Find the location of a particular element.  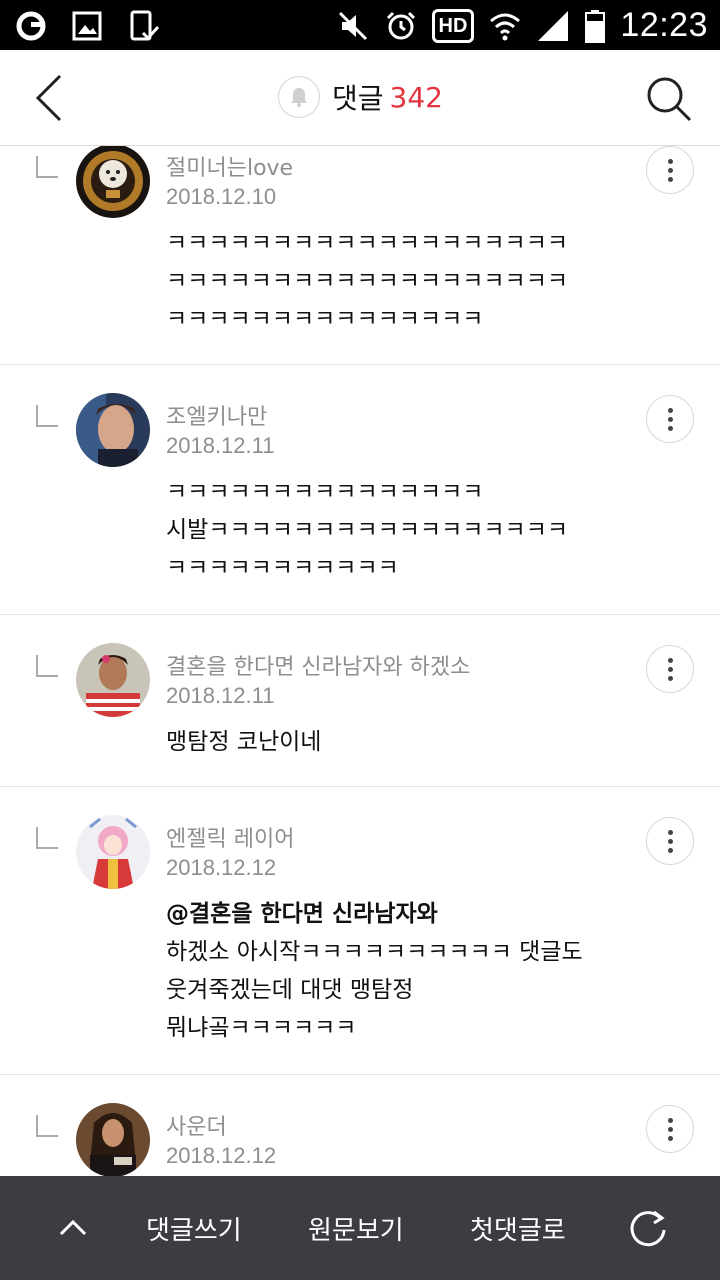

bell-icon is located at coordinates (299, 97).